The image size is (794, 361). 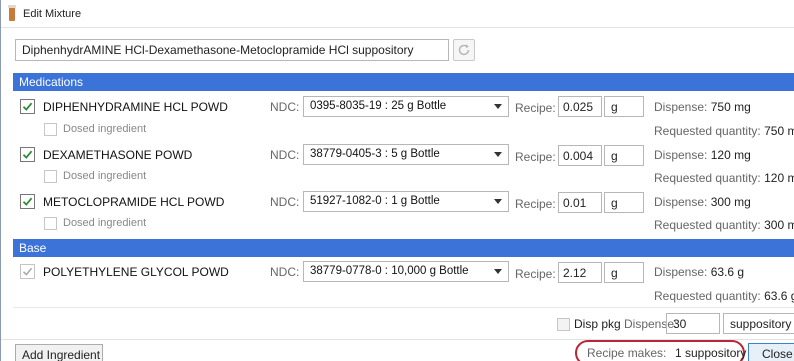 I want to click on divider, so click(x=403, y=307).